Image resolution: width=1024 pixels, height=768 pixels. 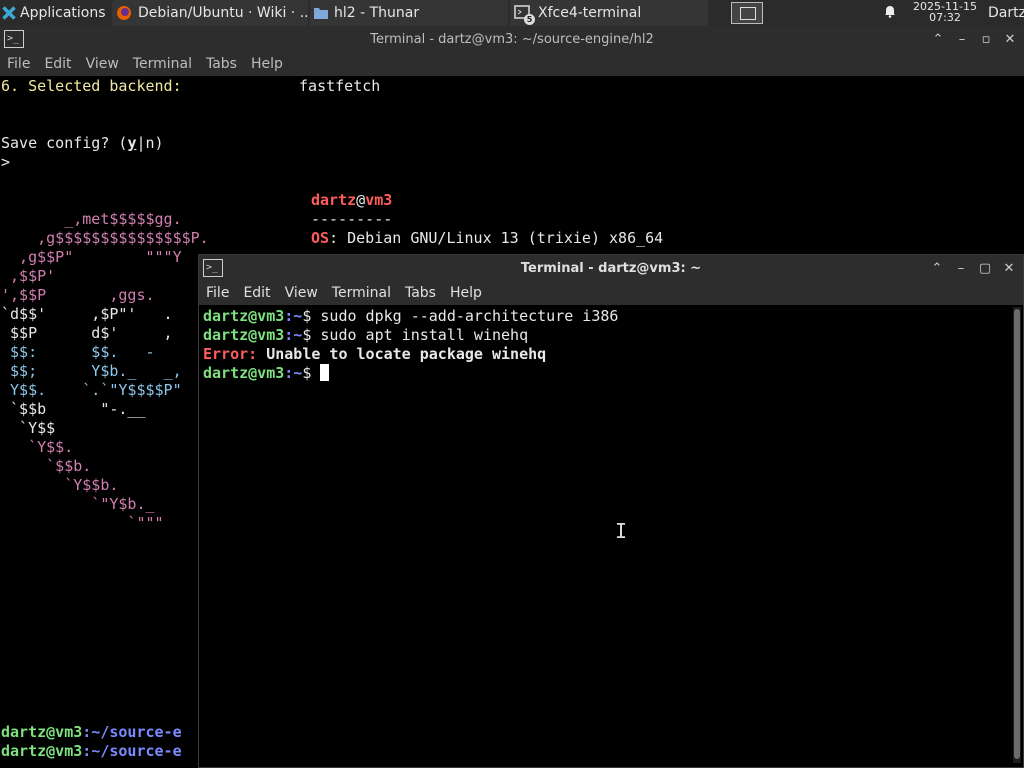 What do you see at coordinates (529, 19) in the screenshot?
I see `terminal-count-badge: 5` at bounding box center [529, 19].